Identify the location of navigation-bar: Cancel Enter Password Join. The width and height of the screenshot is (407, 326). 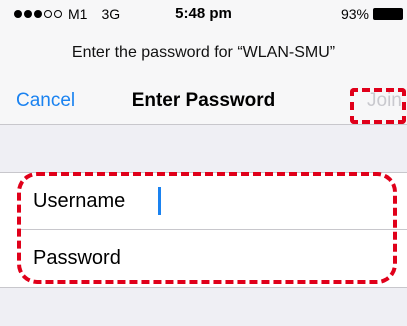
(203, 101).